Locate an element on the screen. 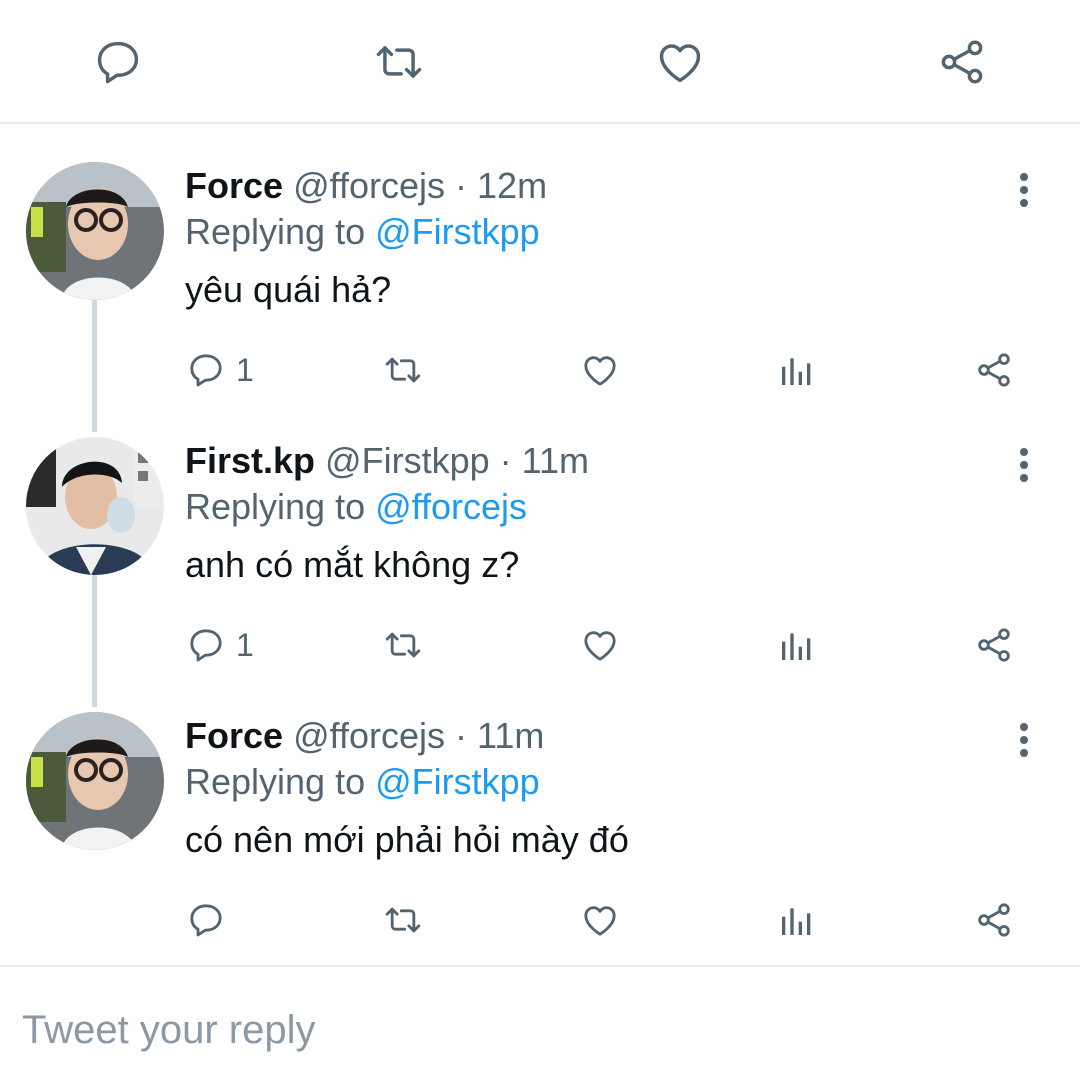 The image size is (1080, 1090). tweet-header: Force @fforcejs · 12m is located at coordinates (366, 186).